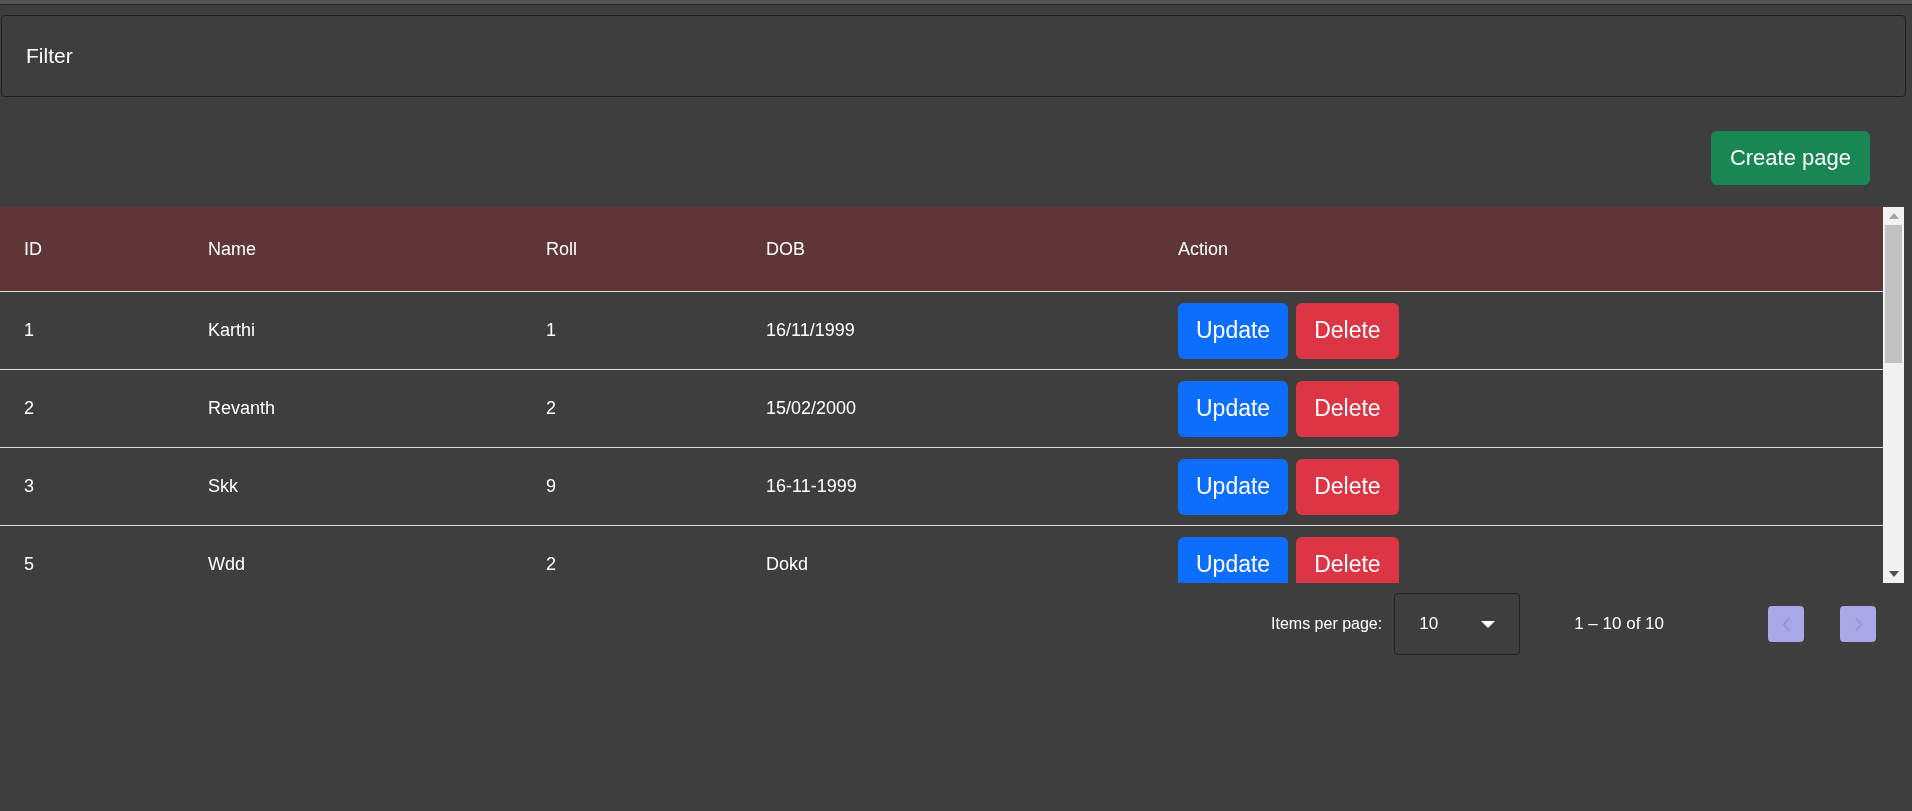 The image size is (1912, 811). Describe the element at coordinates (786, 249) in the screenshot. I see `column-header: DOB` at that location.